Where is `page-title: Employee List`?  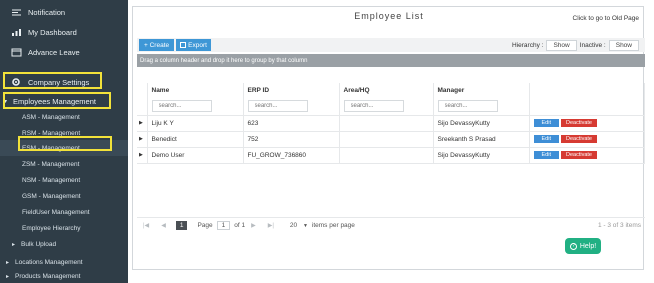 page-title: Employee List is located at coordinates (389, 16).